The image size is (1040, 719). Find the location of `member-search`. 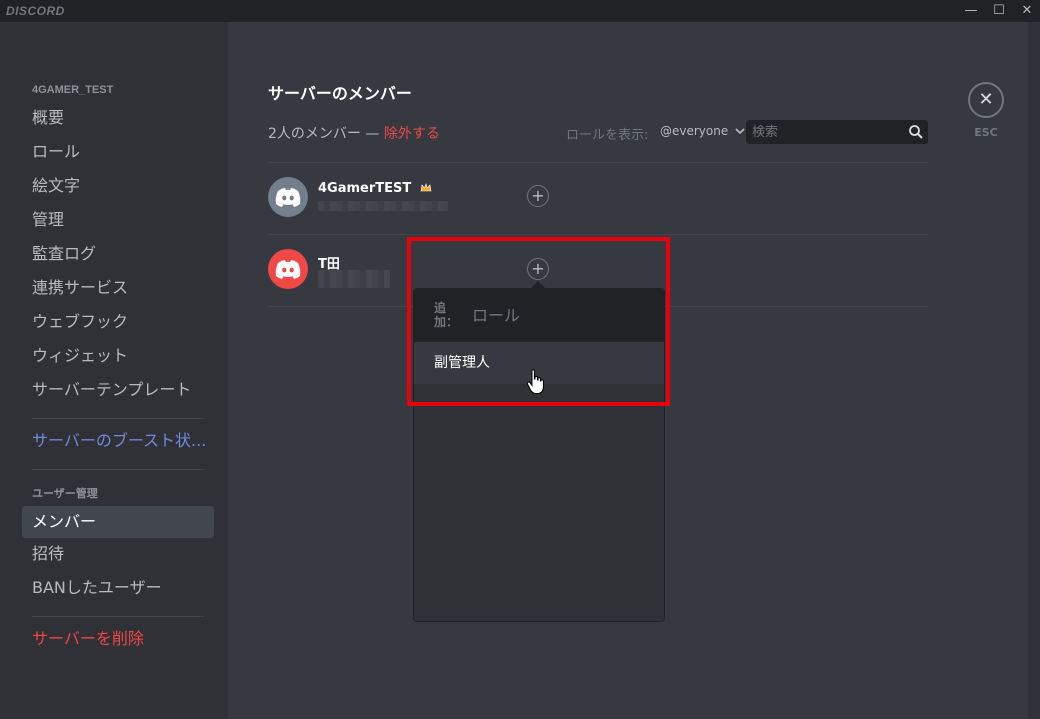

member-search is located at coordinates (837, 132).